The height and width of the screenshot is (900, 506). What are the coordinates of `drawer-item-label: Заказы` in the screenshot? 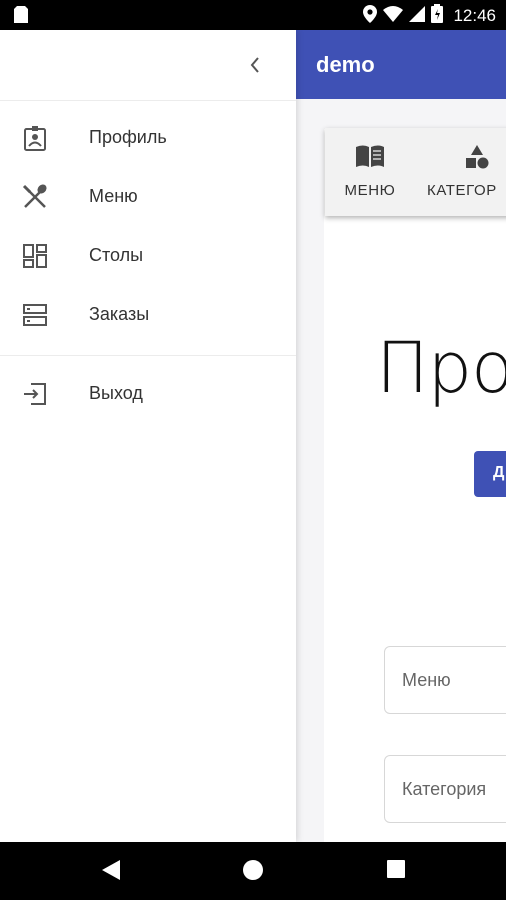 It's located at (119, 314).